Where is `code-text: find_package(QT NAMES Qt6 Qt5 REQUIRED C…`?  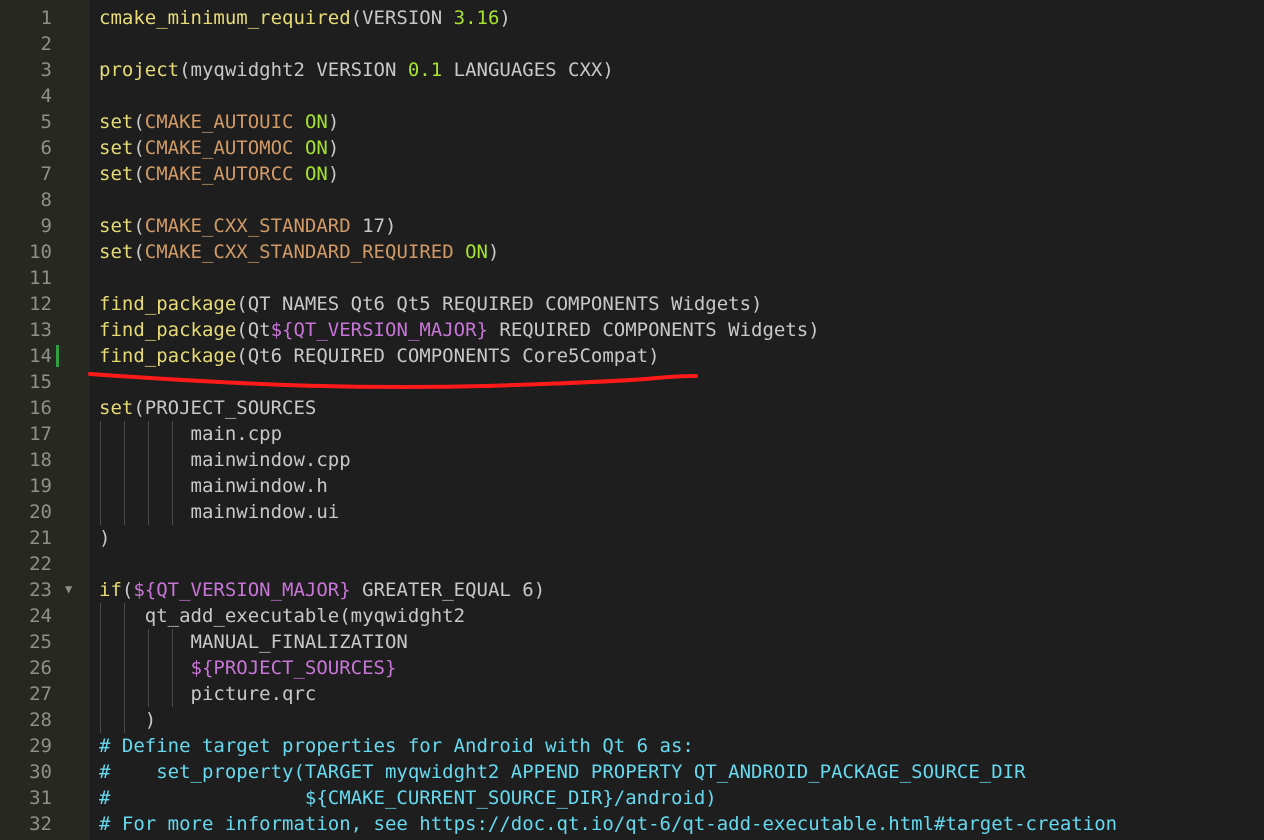 code-text: find_package(QT NAMES Qt6 Qt5 REQUIRED C… is located at coordinates (430, 304).